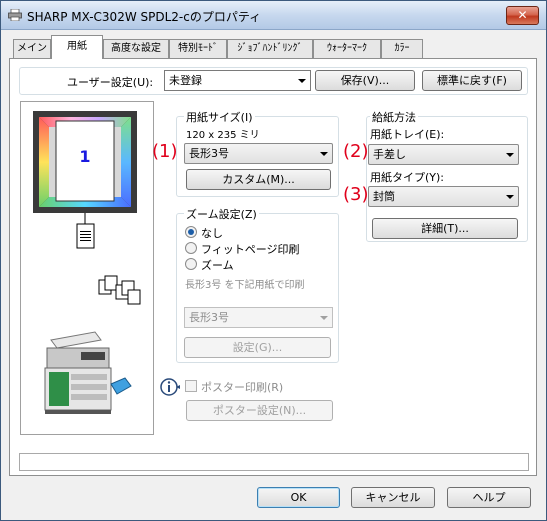 This screenshot has height=521, width=547. What do you see at coordinates (273, 15) in the screenshot?
I see `title-bar: SHARP MX-C302W SPDL2-cのプロパティ ✕` at bounding box center [273, 15].